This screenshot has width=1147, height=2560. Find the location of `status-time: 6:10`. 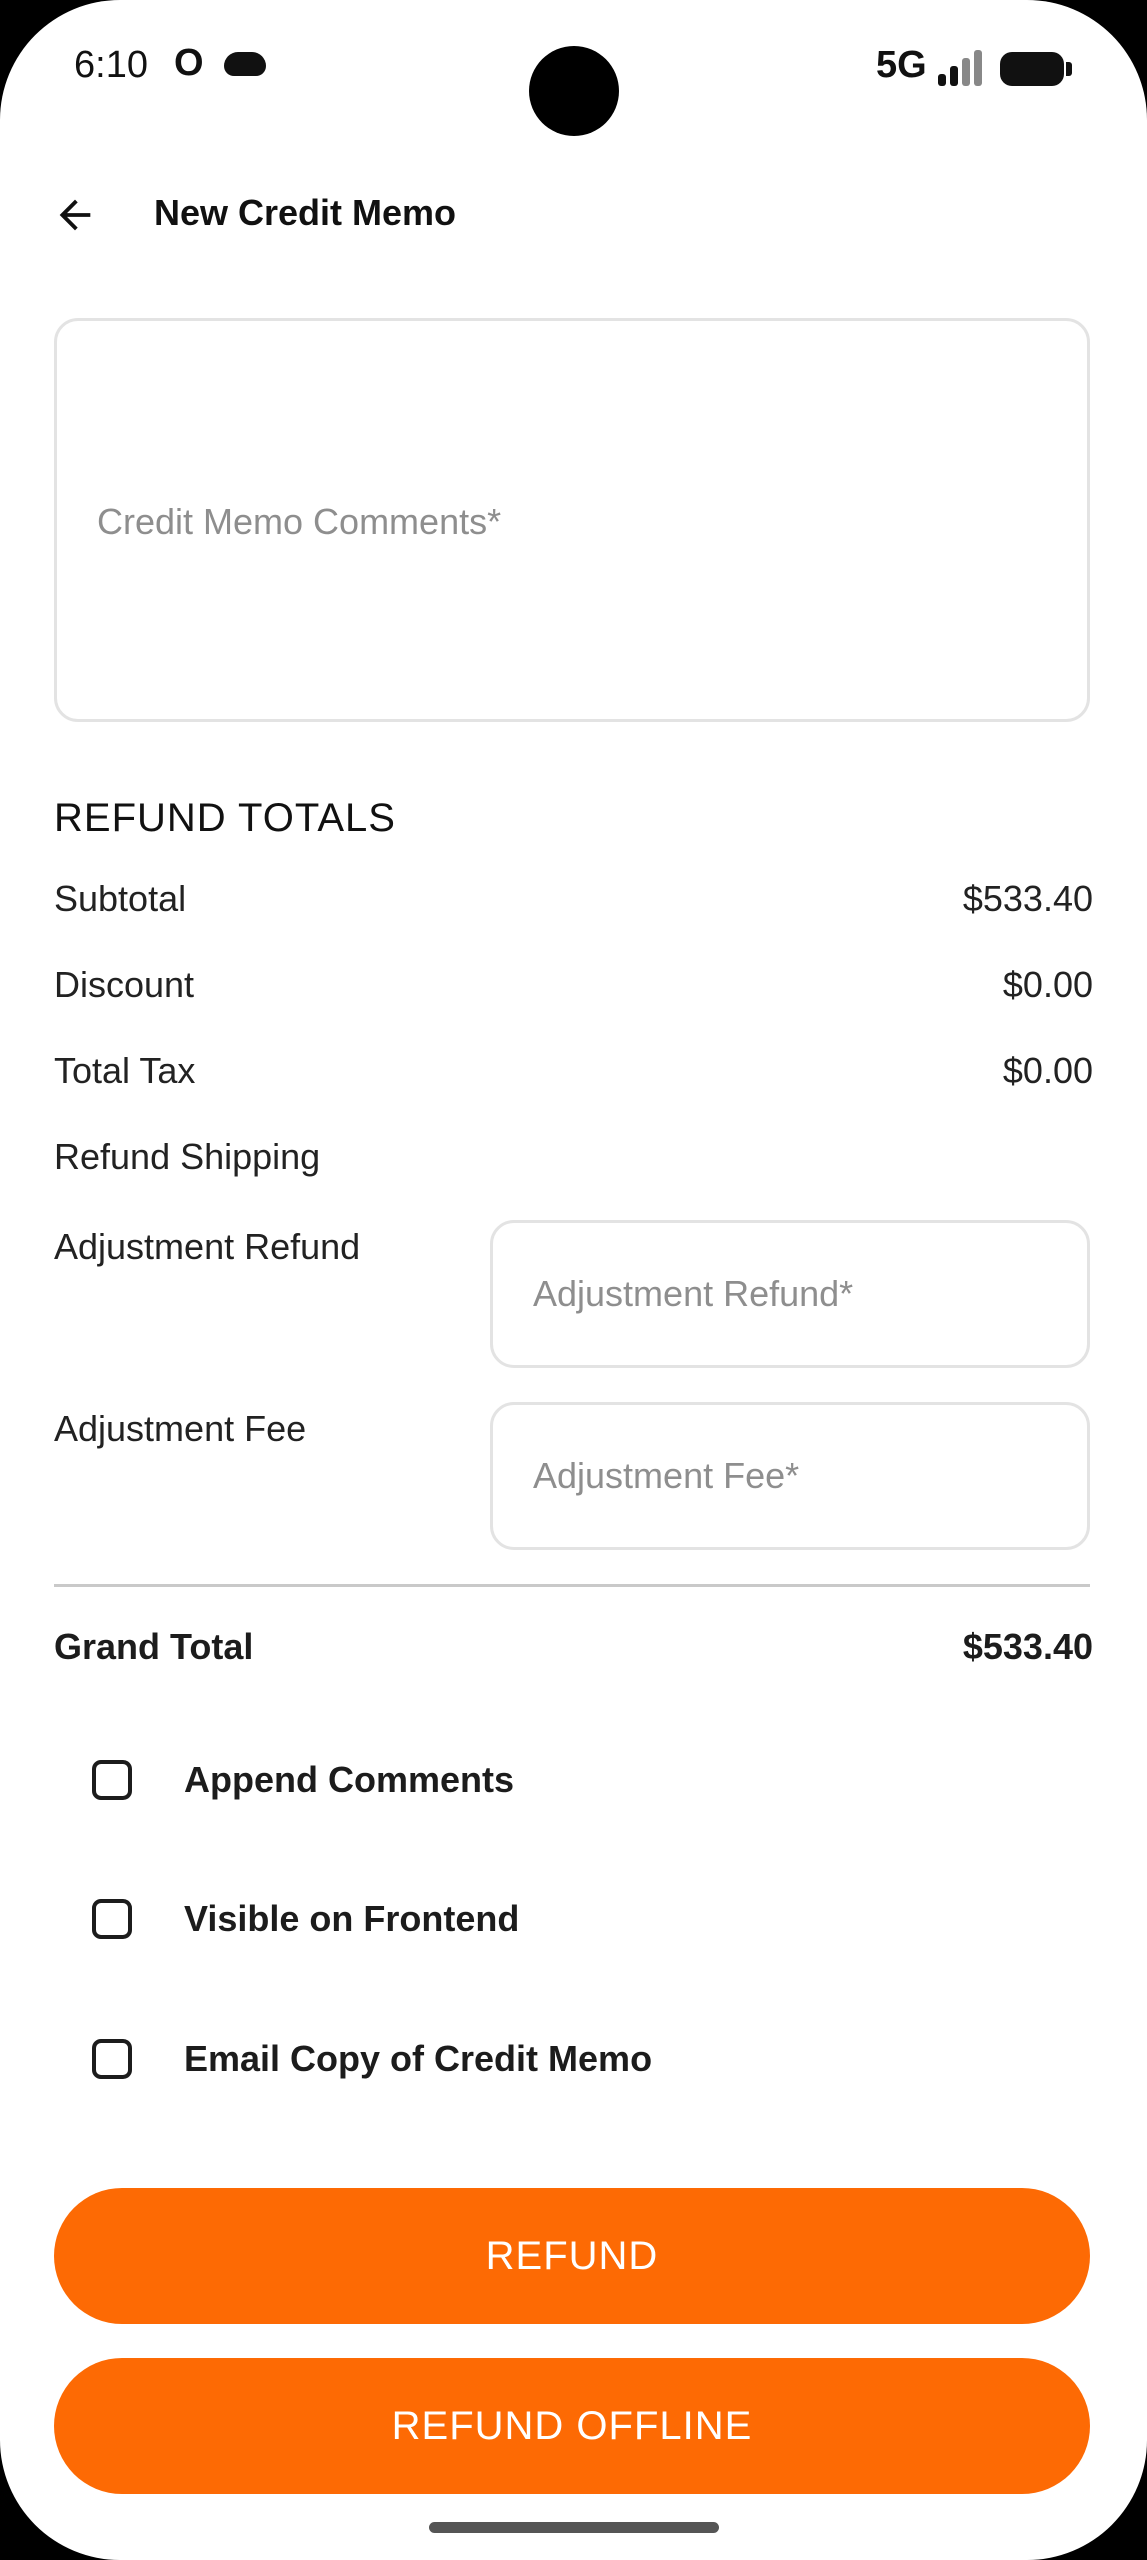

status-time: 6:10 is located at coordinates (111, 65).